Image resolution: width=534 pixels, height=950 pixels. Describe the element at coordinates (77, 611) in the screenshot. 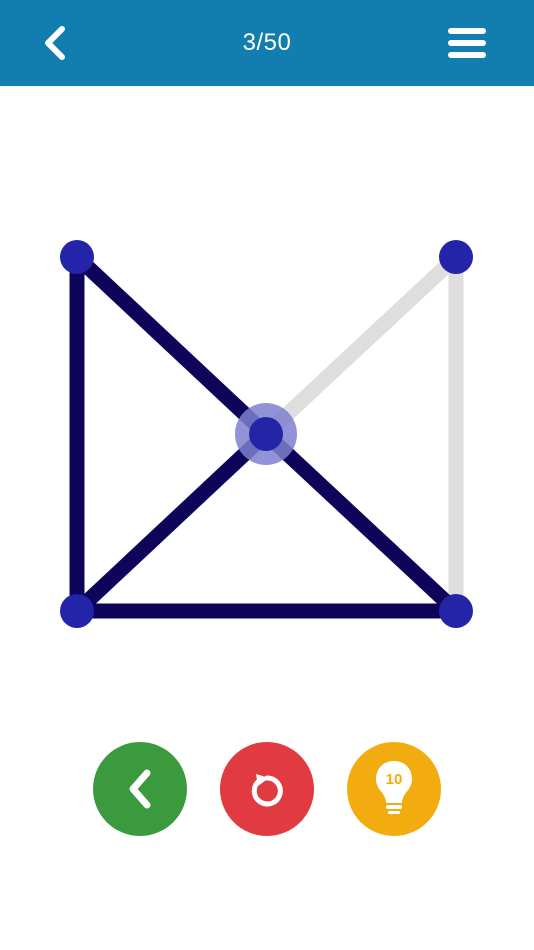

I see `node-bottom-left` at that location.